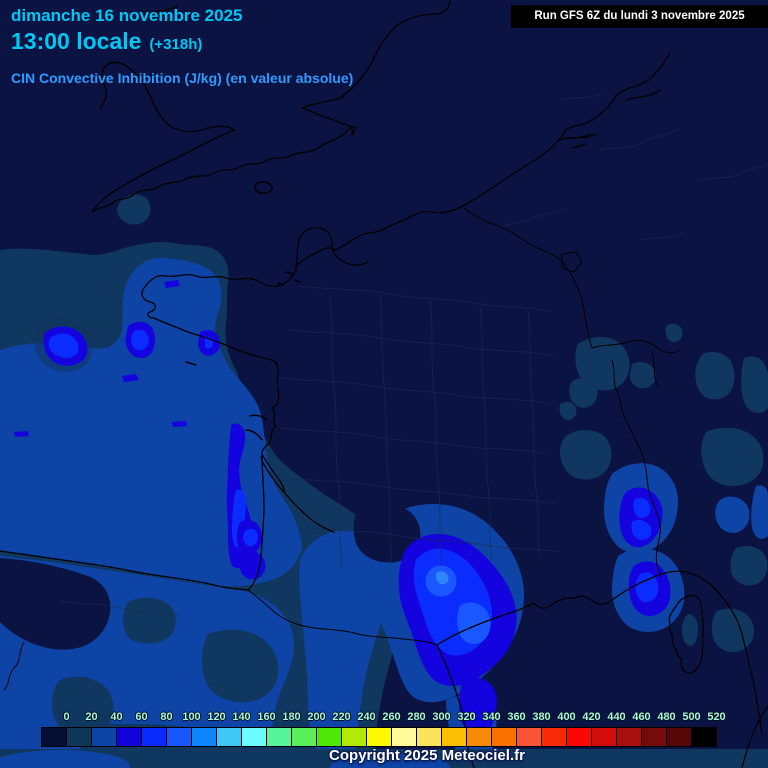  What do you see at coordinates (641, 717) in the screenshot?
I see `legend-tick-label: 460` at bounding box center [641, 717].